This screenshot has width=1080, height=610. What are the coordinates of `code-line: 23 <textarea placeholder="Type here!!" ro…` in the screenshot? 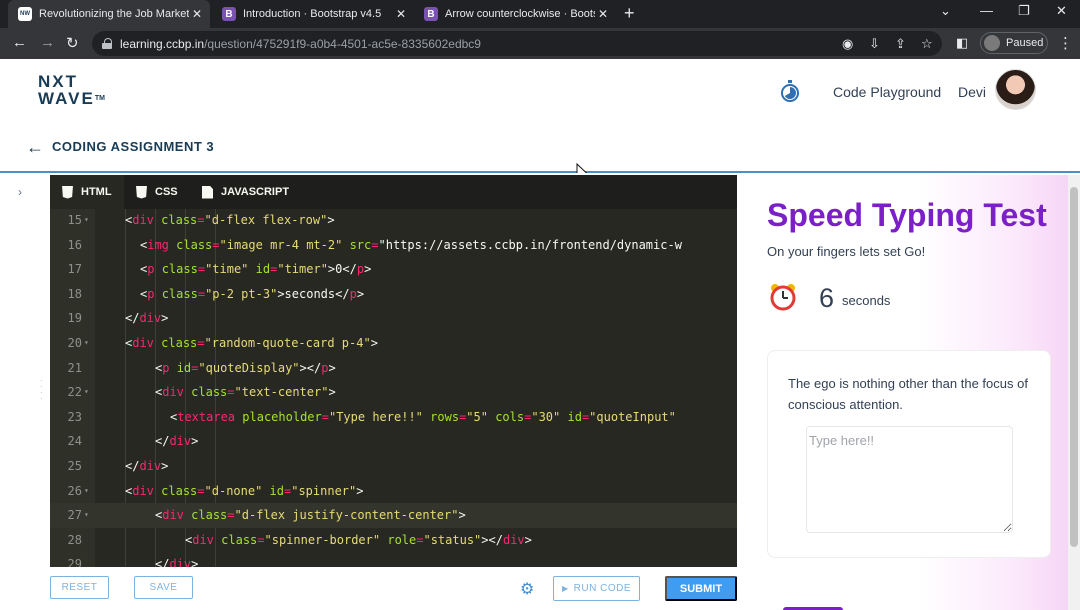 It's located at (393, 417).